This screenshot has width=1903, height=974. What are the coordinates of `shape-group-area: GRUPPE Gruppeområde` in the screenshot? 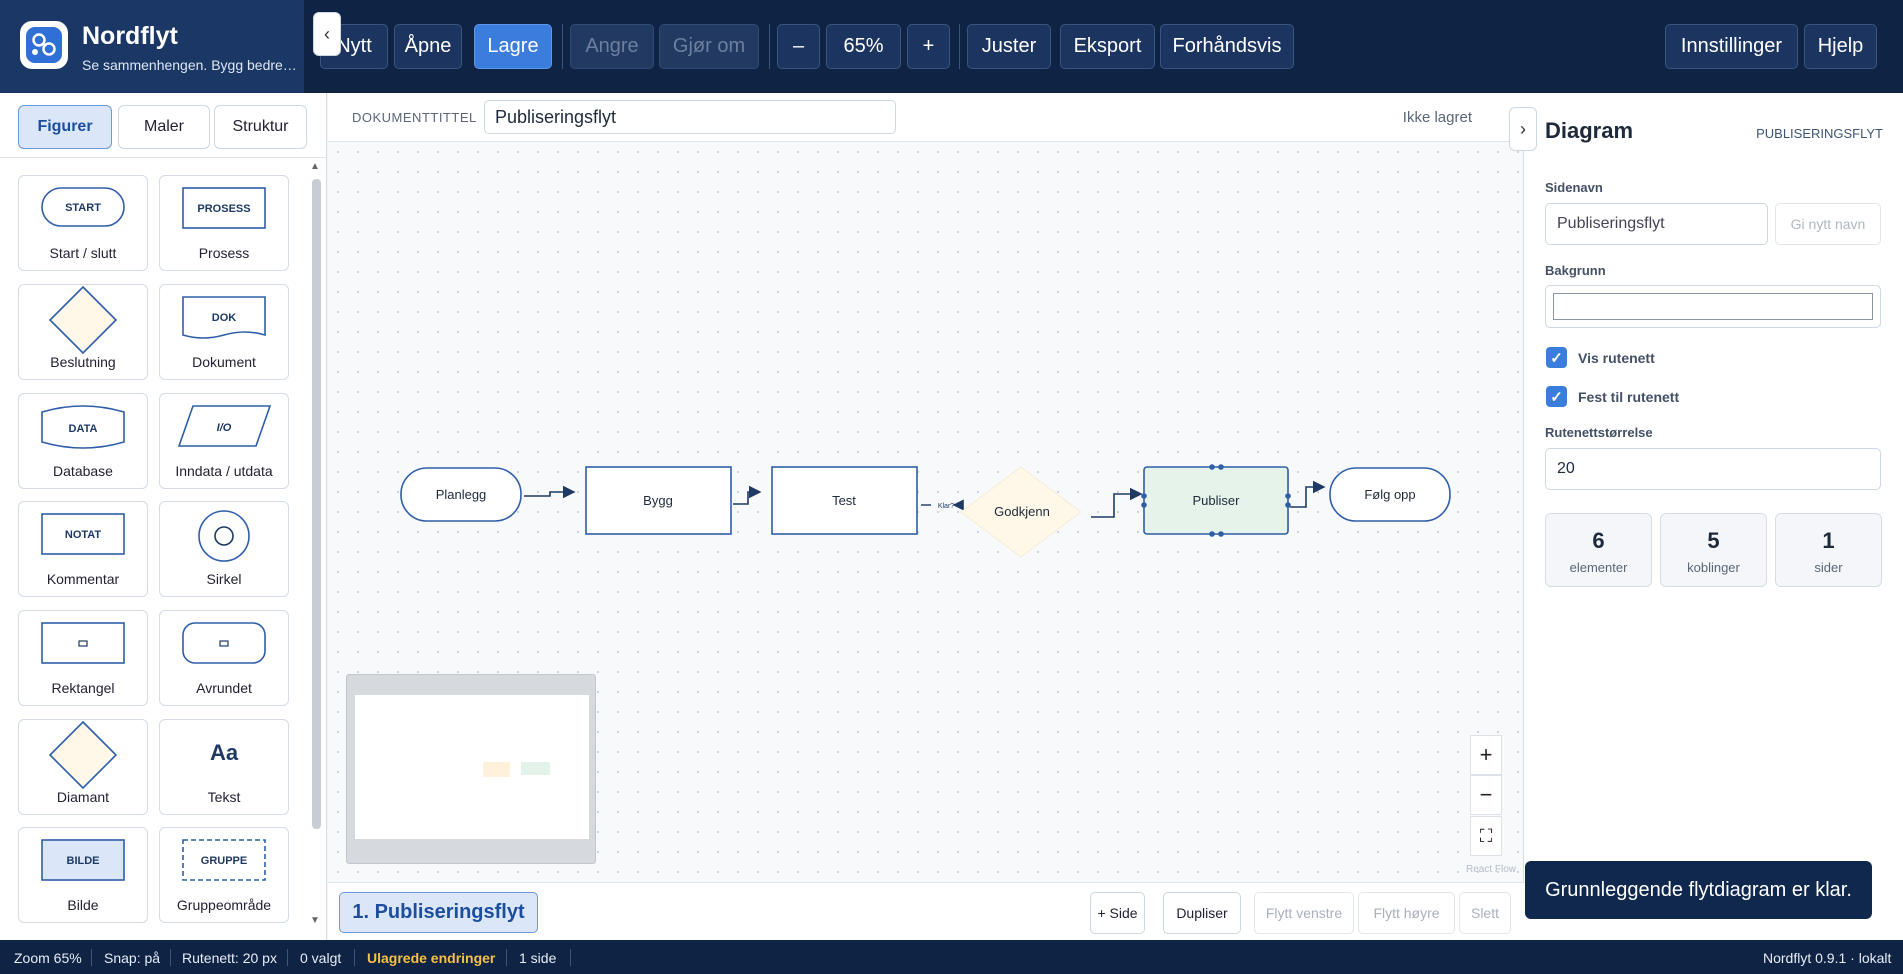 It's located at (224, 875).